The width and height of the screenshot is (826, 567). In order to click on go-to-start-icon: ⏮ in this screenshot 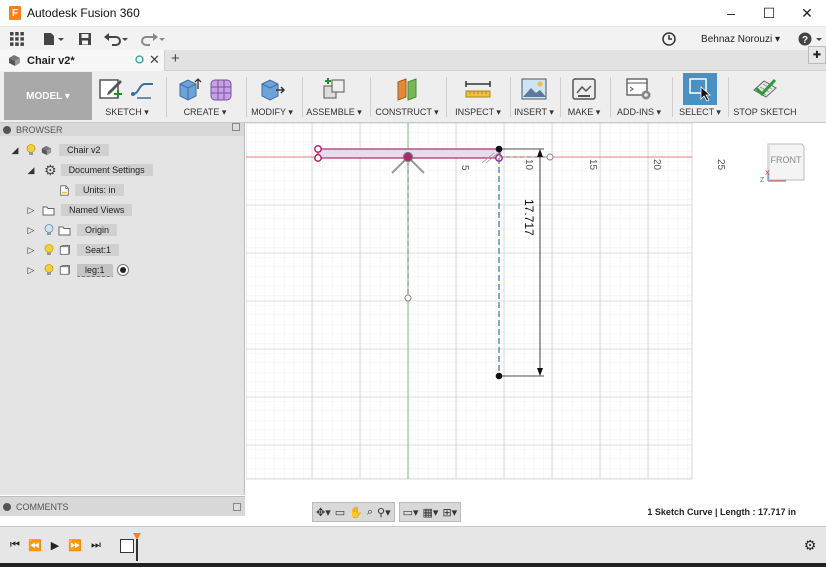, I will do `click(15, 545)`.